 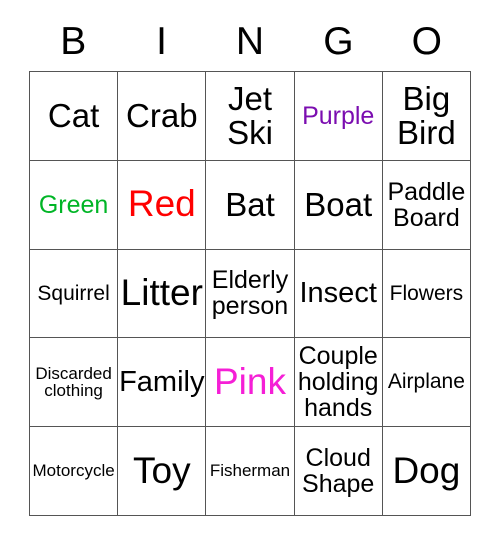 I want to click on bingo-cell-label: Purple, so click(x=338, y=115).